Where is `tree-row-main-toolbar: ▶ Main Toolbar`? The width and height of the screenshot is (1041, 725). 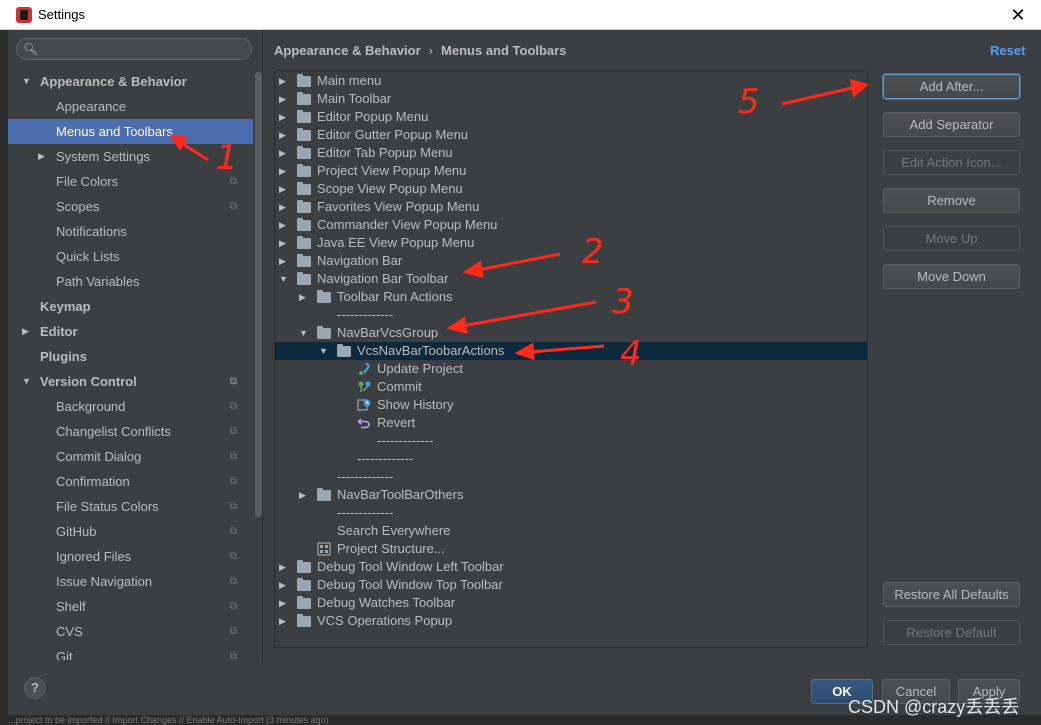 tree-row-main-toolbar: ▶ Main Toolbar is located at coordinates (571, 99).